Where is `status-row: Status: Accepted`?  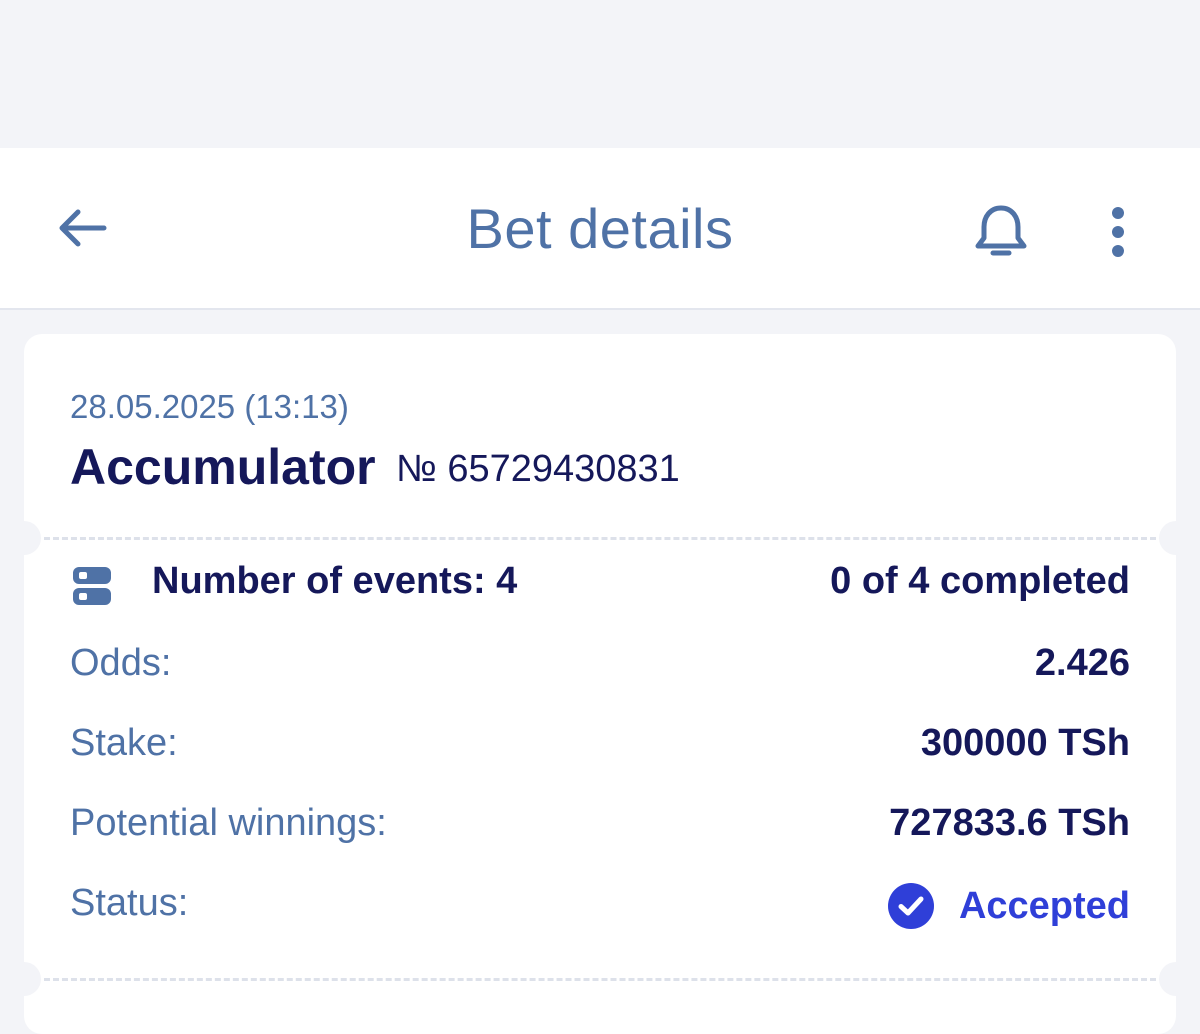
status-row: Status: Accepted is located at coordinates (600, 908).